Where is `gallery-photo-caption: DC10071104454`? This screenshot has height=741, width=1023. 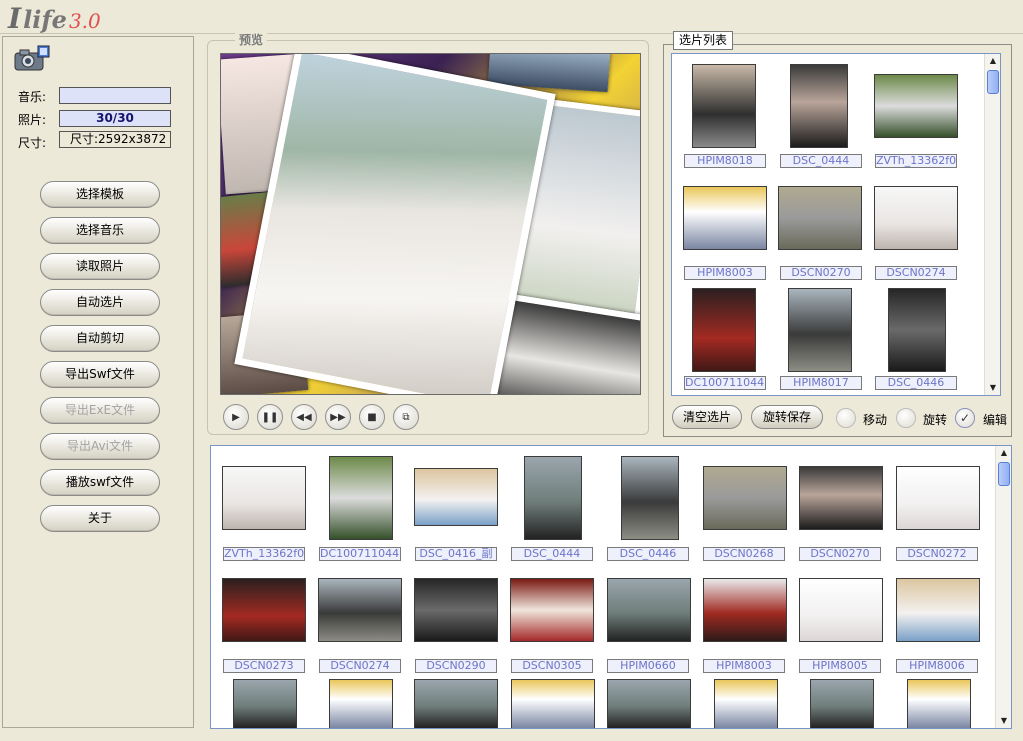 gallery-photo-caption: DC10071104454 is located at coordinates (360, 554).